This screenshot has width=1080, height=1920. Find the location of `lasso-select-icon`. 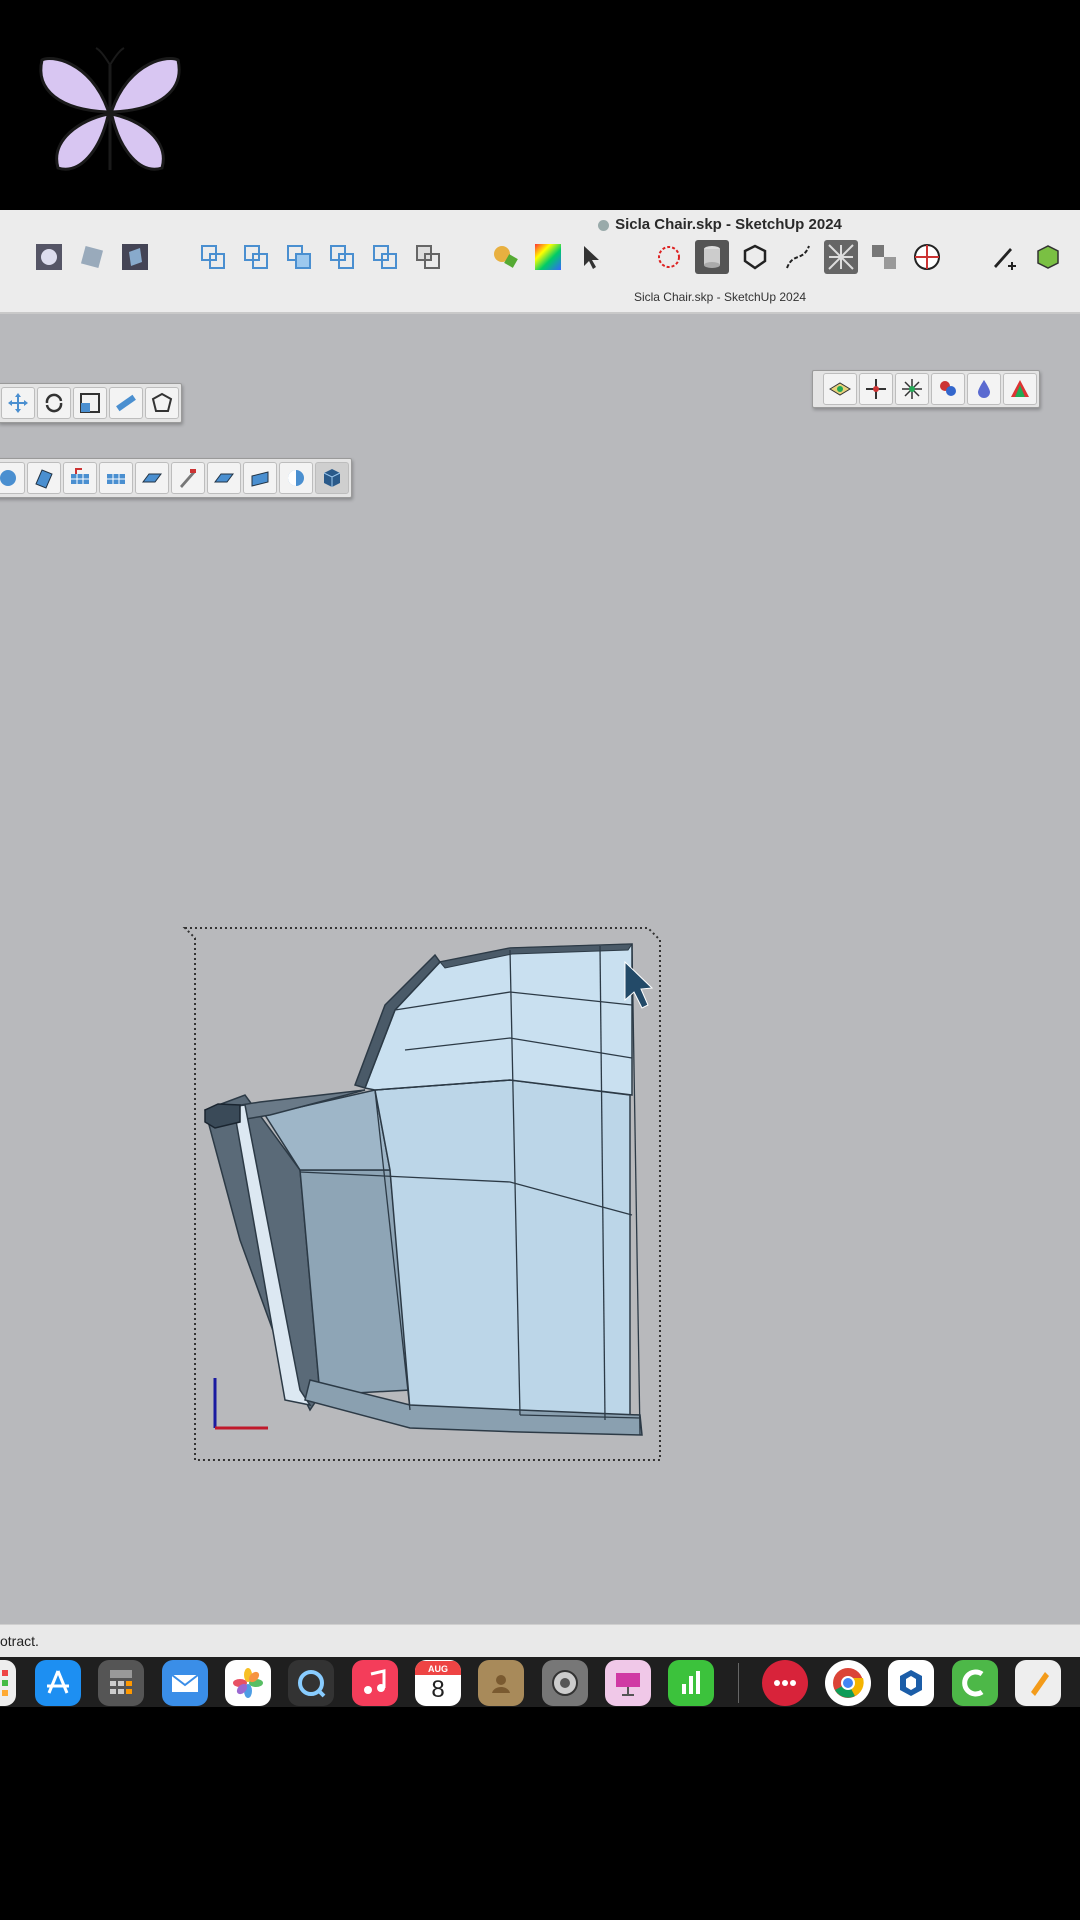

lasso-select-icon is located at coordinates (669, 257).